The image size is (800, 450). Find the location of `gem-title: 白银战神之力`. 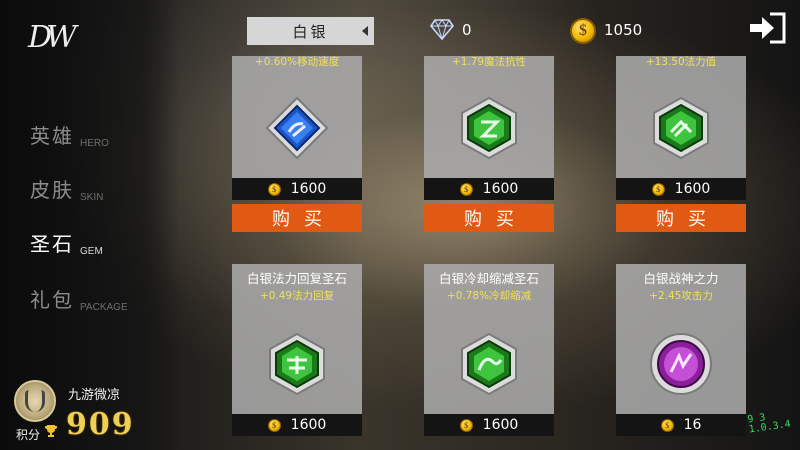

gem-title: 白银战神之力 is located at coordinates (681, 278).